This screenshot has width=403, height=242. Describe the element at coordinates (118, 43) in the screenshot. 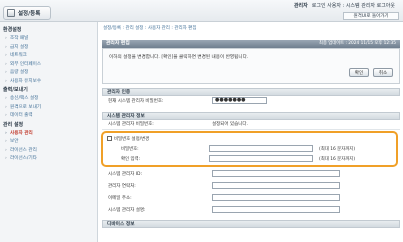

I see `page-title: 관리자 편집` at that location.